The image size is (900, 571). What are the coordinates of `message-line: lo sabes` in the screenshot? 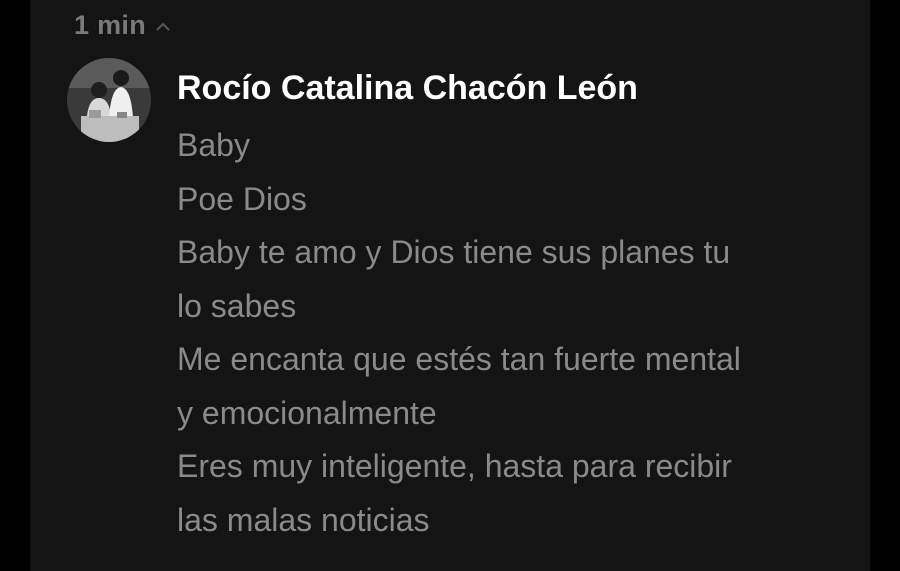 It's located at (237, 305).